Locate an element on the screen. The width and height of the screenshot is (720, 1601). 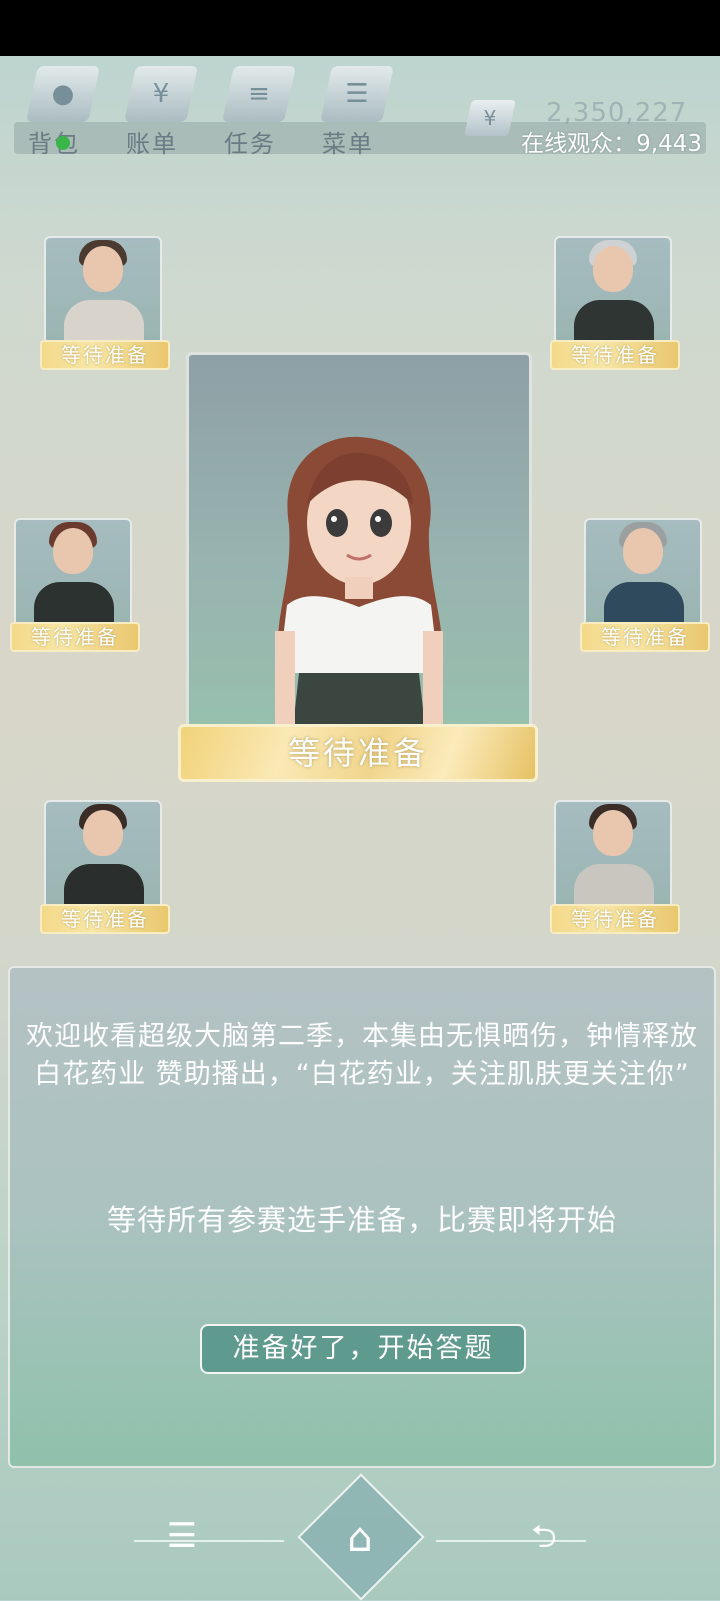
nav-back-icon: ⮌ is located at coordinates (544, 1536).